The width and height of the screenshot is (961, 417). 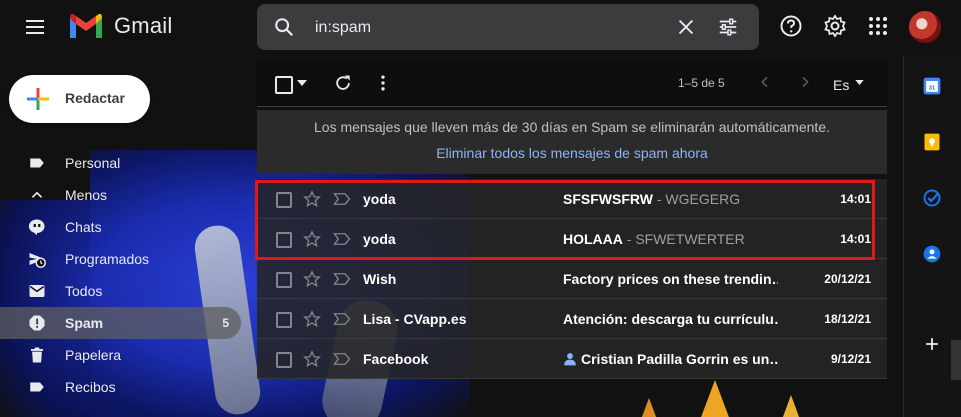 What do you see at coordinates (90, 387) in the screenshot?
I see `sidebar-item-label: Recibos` at bounding box center [90, 387].